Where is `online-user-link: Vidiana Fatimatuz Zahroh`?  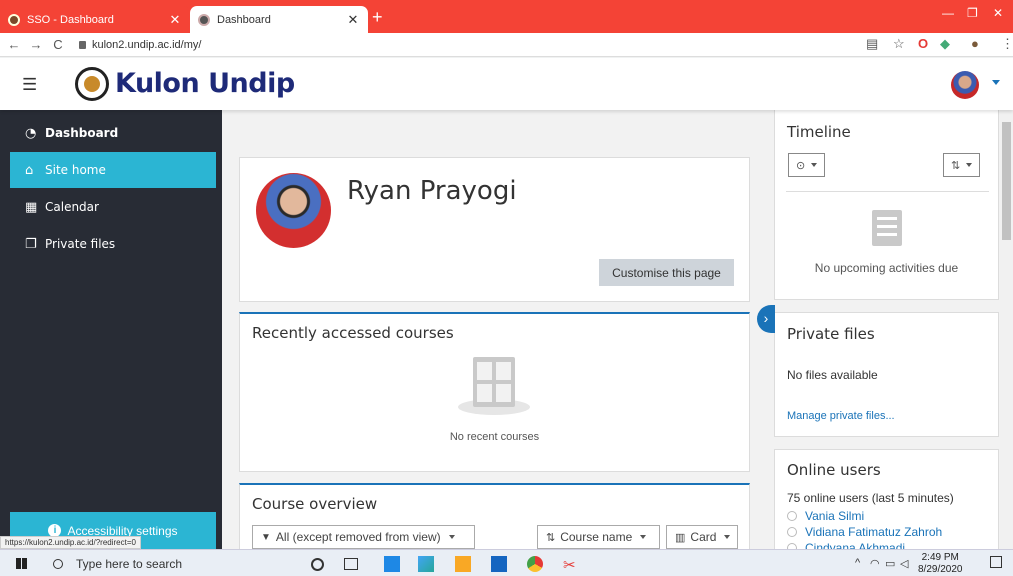
online-user-link: Vidiana Fatimatuz Zahroh is located at coordinates (864, 532).